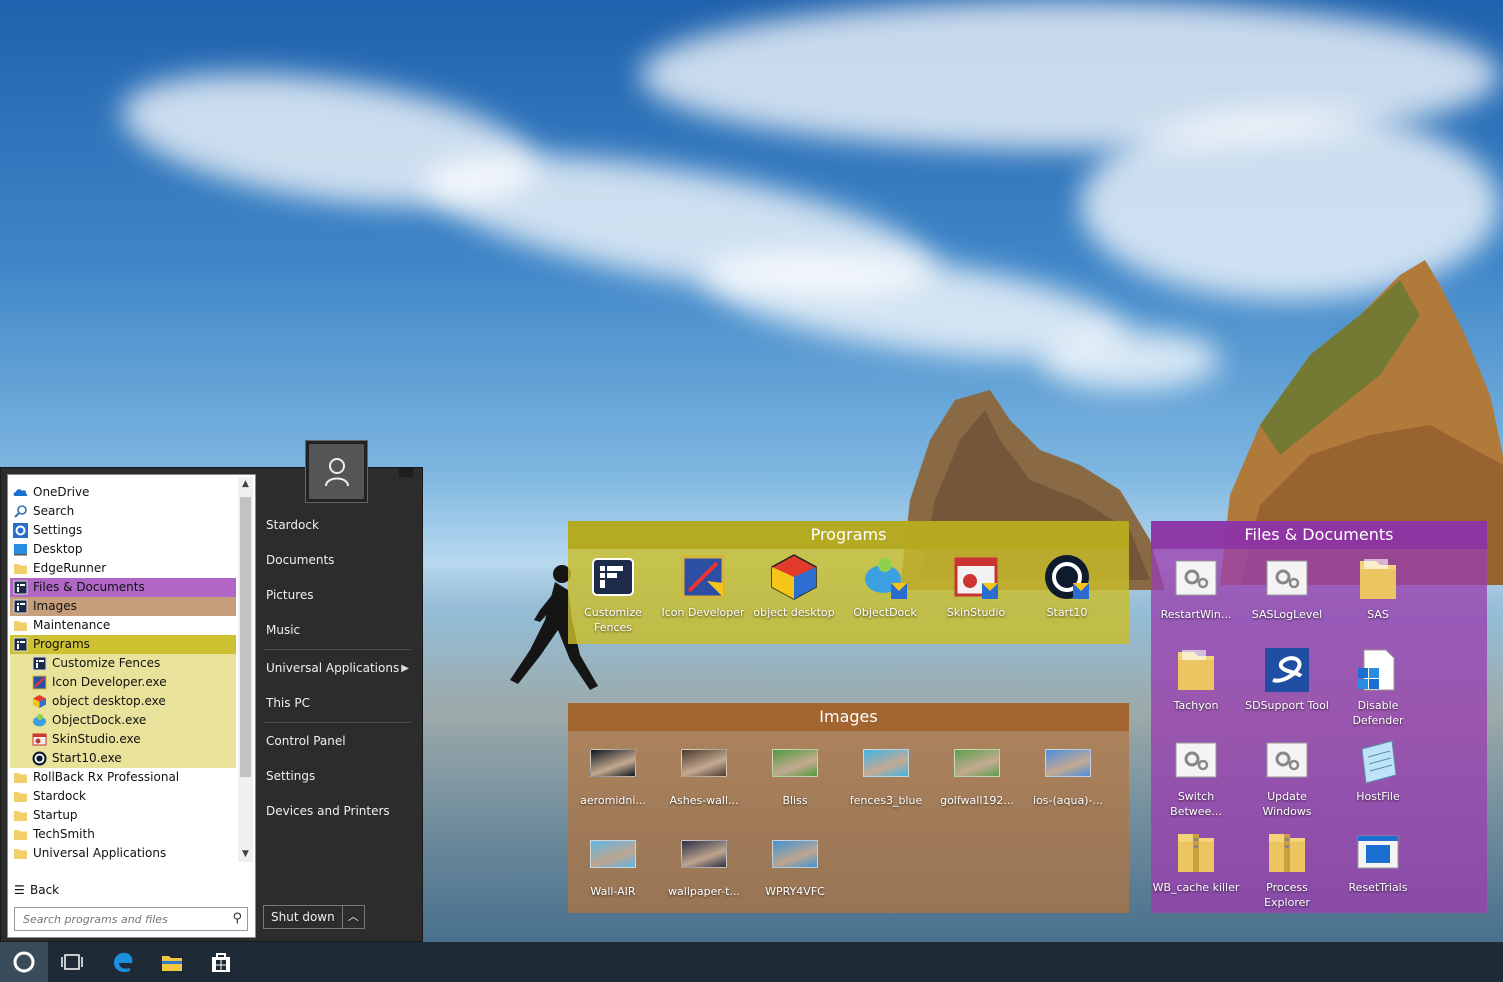 The width and height of the screenshot is (1503, 982). I want to click on program-list-item: TechSmith, so click(123, 834).